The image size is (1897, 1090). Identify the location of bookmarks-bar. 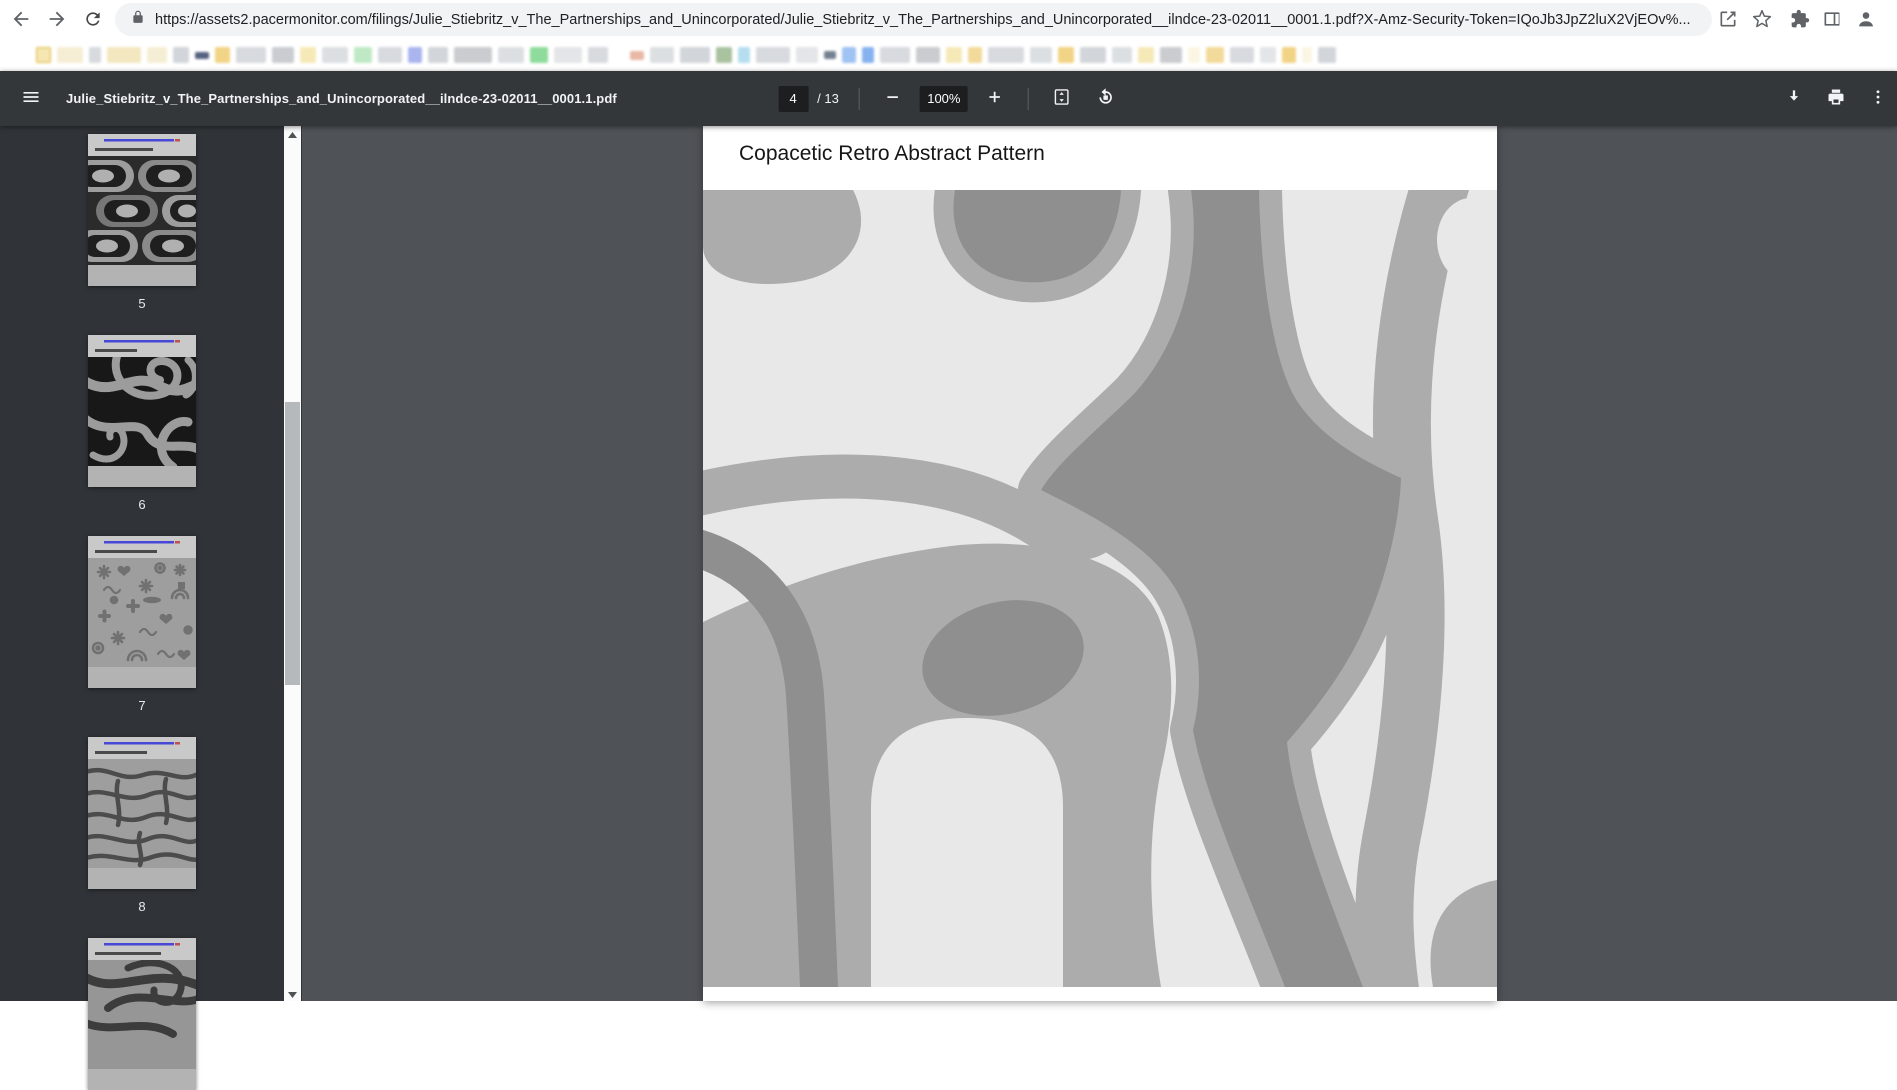
(948, 63).